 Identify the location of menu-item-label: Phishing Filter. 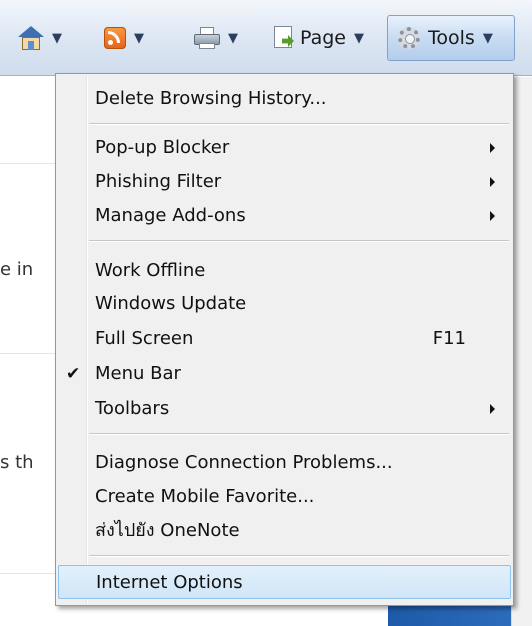
(158, 181).